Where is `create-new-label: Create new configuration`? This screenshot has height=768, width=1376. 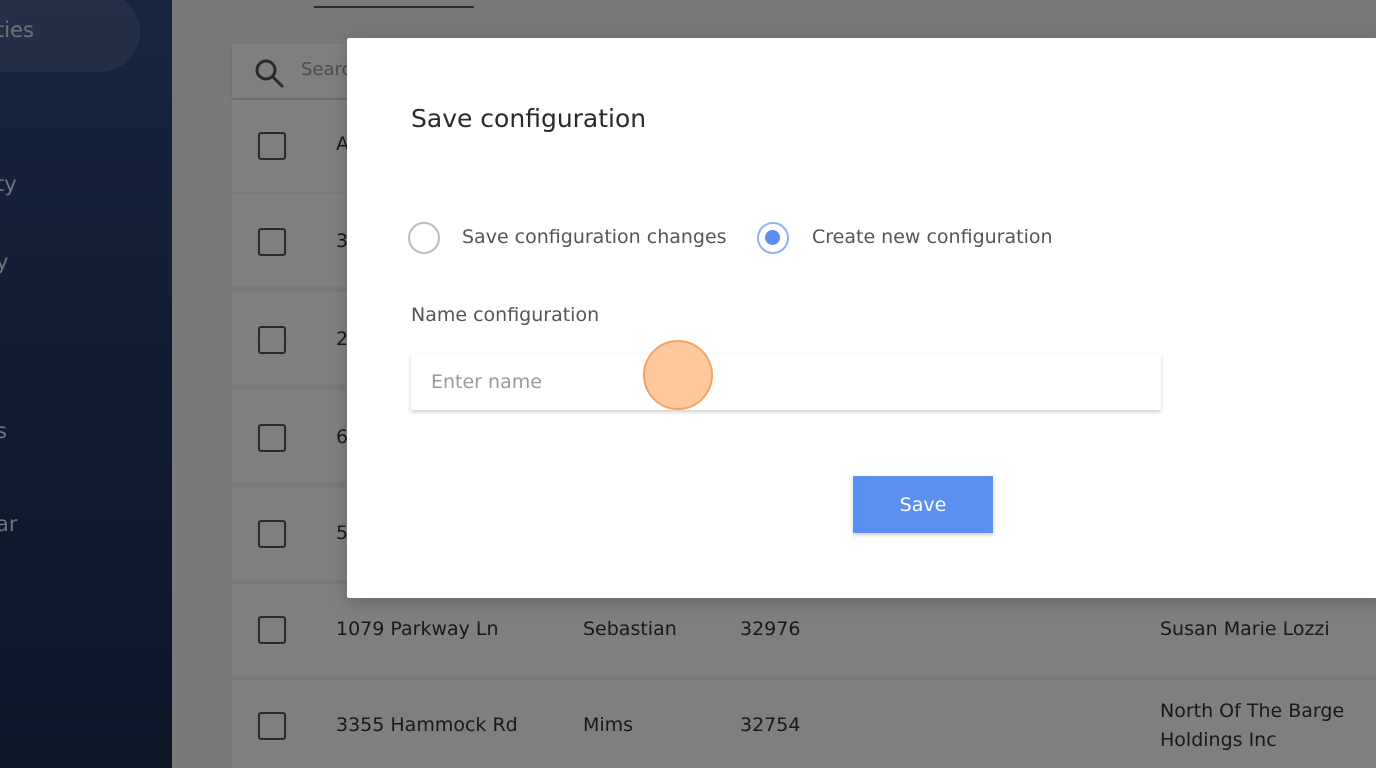
create-new-label: Create new configuration is located at coordinates (932, 237).